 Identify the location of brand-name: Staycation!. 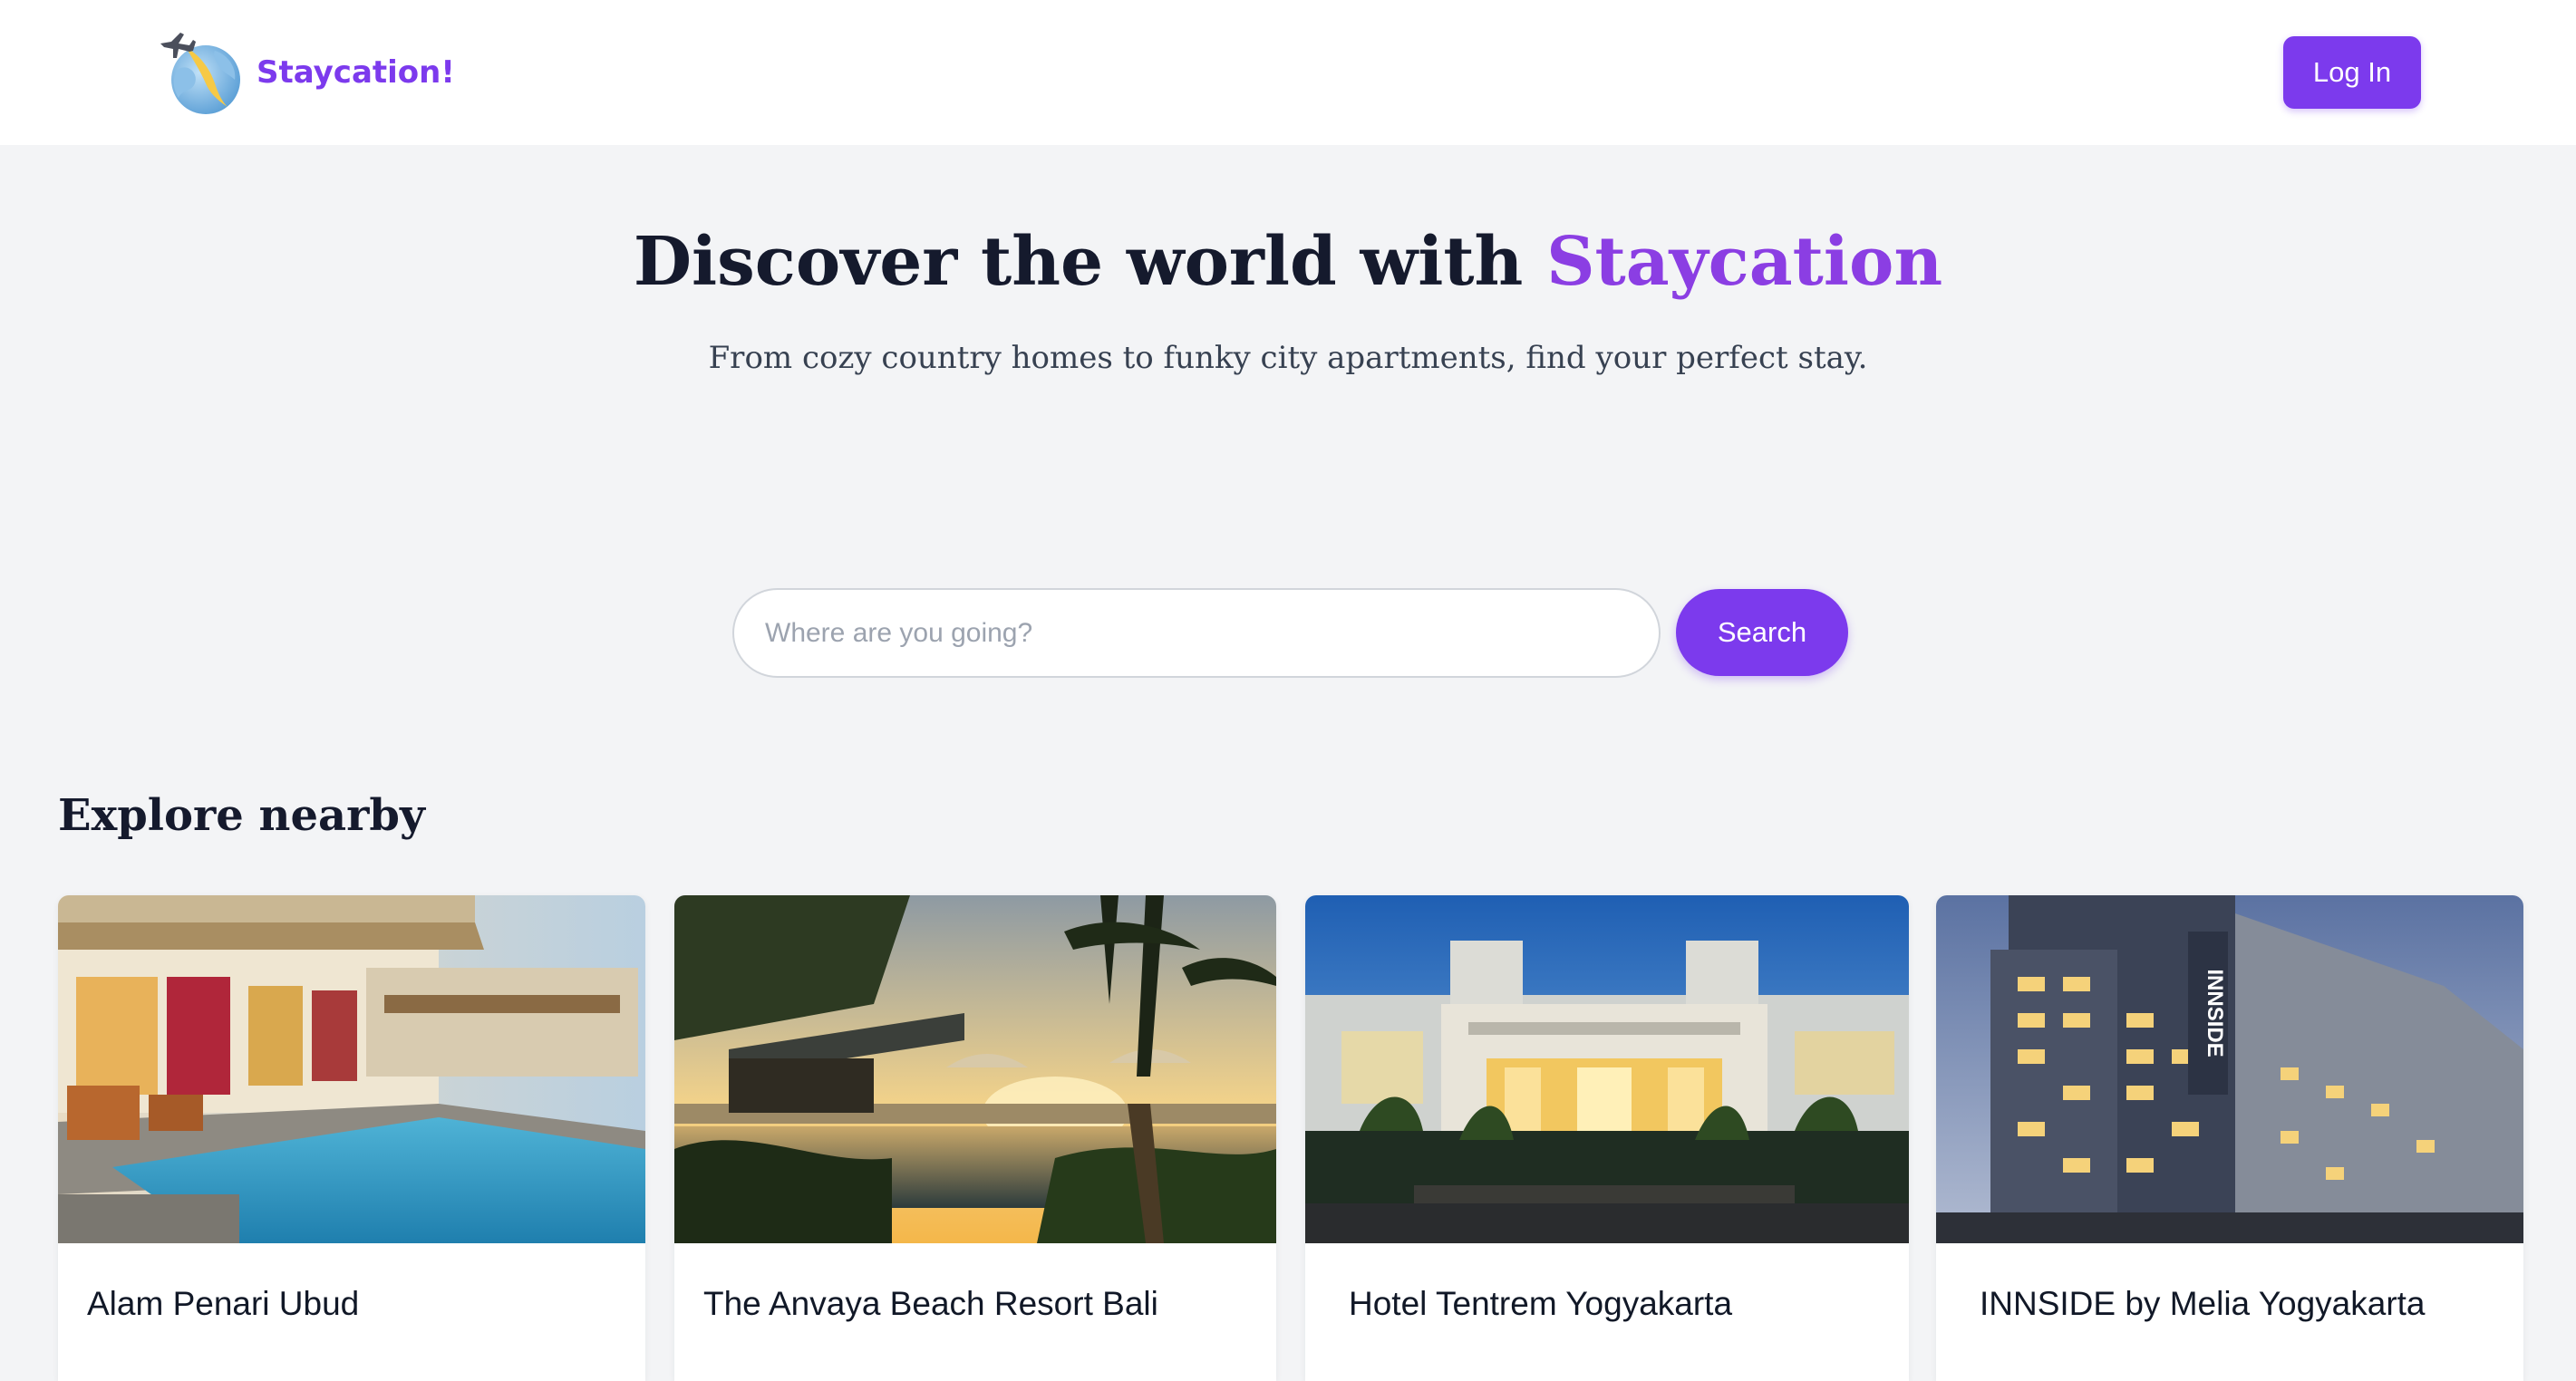
(356, 72).